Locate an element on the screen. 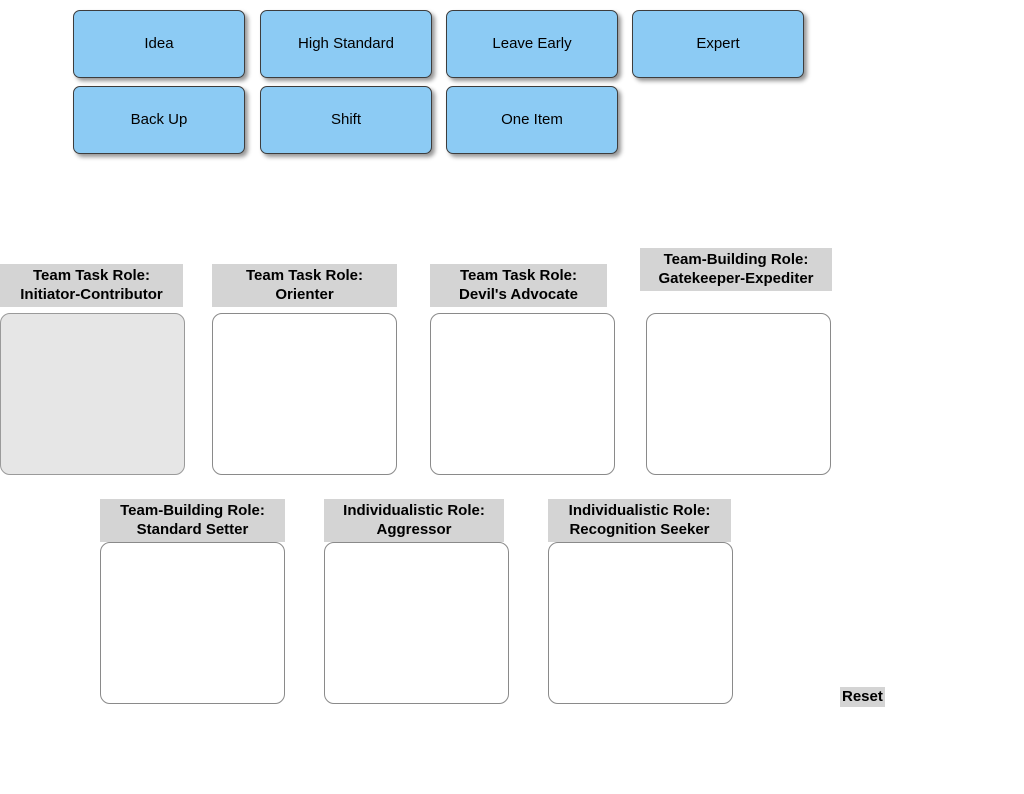  drop-zone-role: Aggressor is located at coordinates (414, 529).